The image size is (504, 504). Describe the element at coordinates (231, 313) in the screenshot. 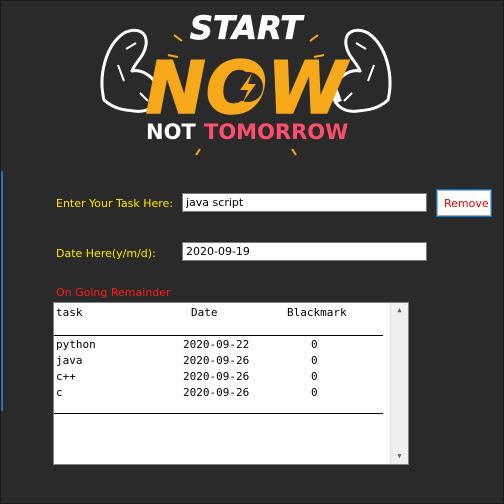

I see `list-header: task Date Blackmark` at that location.